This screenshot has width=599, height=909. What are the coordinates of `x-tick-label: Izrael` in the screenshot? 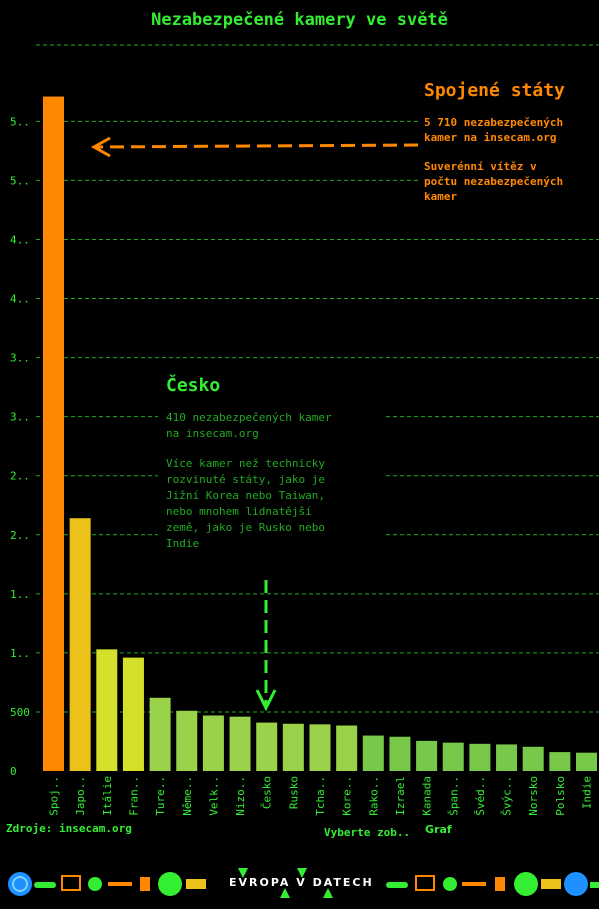 It's located at (400, 796).